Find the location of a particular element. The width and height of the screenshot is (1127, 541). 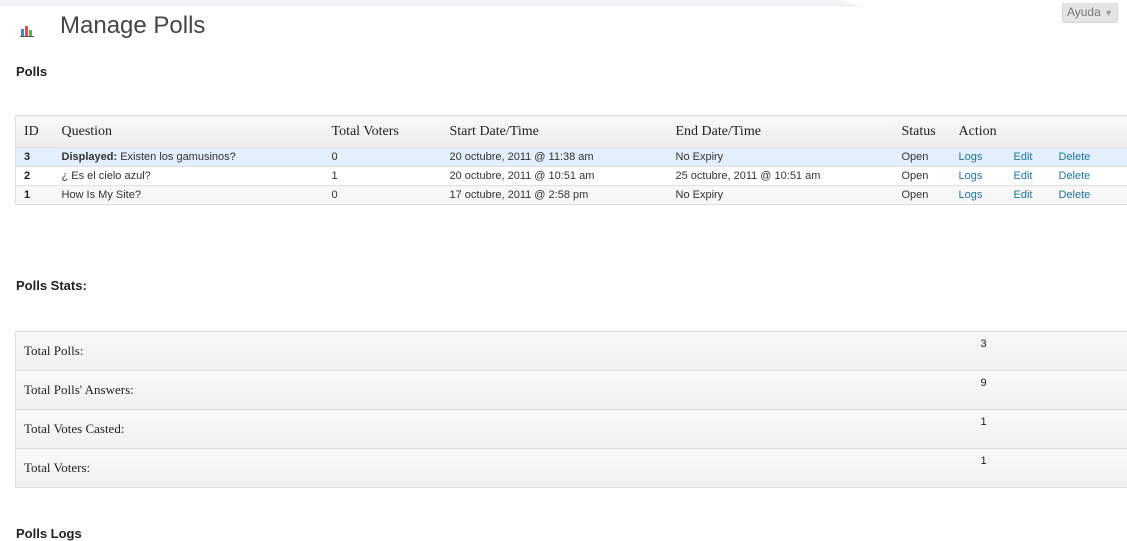

stat-row-total-votes: Total Votes Casted: 1 is located at coordinates (571, 429).